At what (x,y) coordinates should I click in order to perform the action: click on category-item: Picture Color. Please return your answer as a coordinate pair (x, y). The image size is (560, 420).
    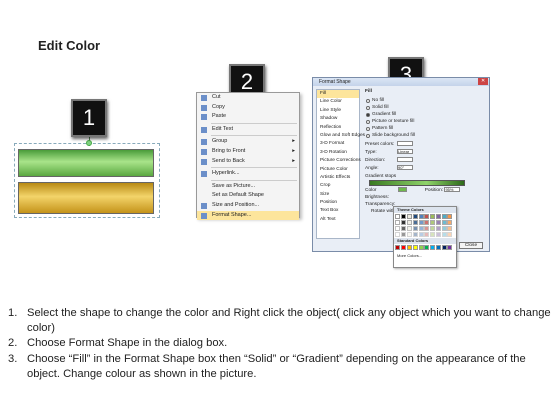
    Looking at the image, I should click on (338, 170).